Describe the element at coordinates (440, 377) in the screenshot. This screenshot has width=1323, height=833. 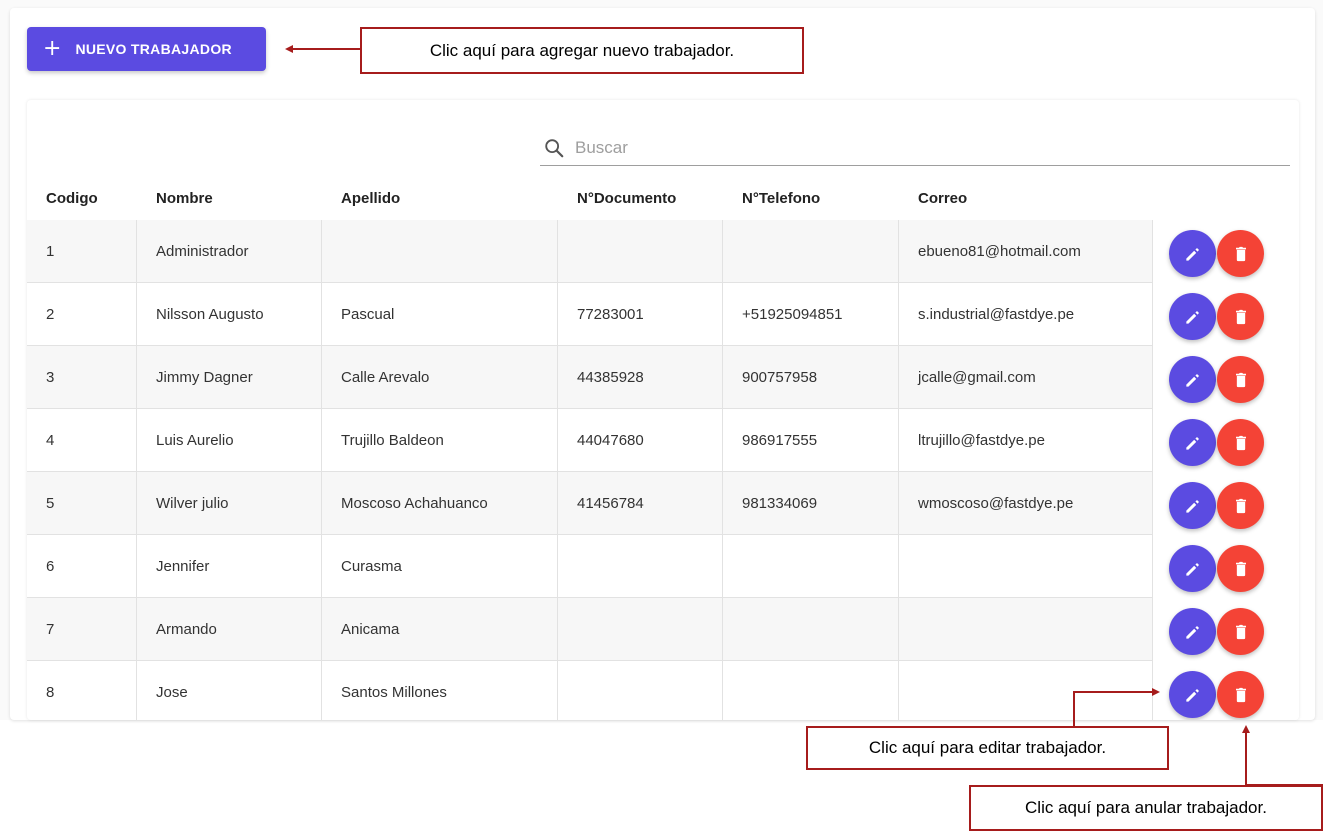
I see `cell-apellido: Calle Arevalo` at that location.